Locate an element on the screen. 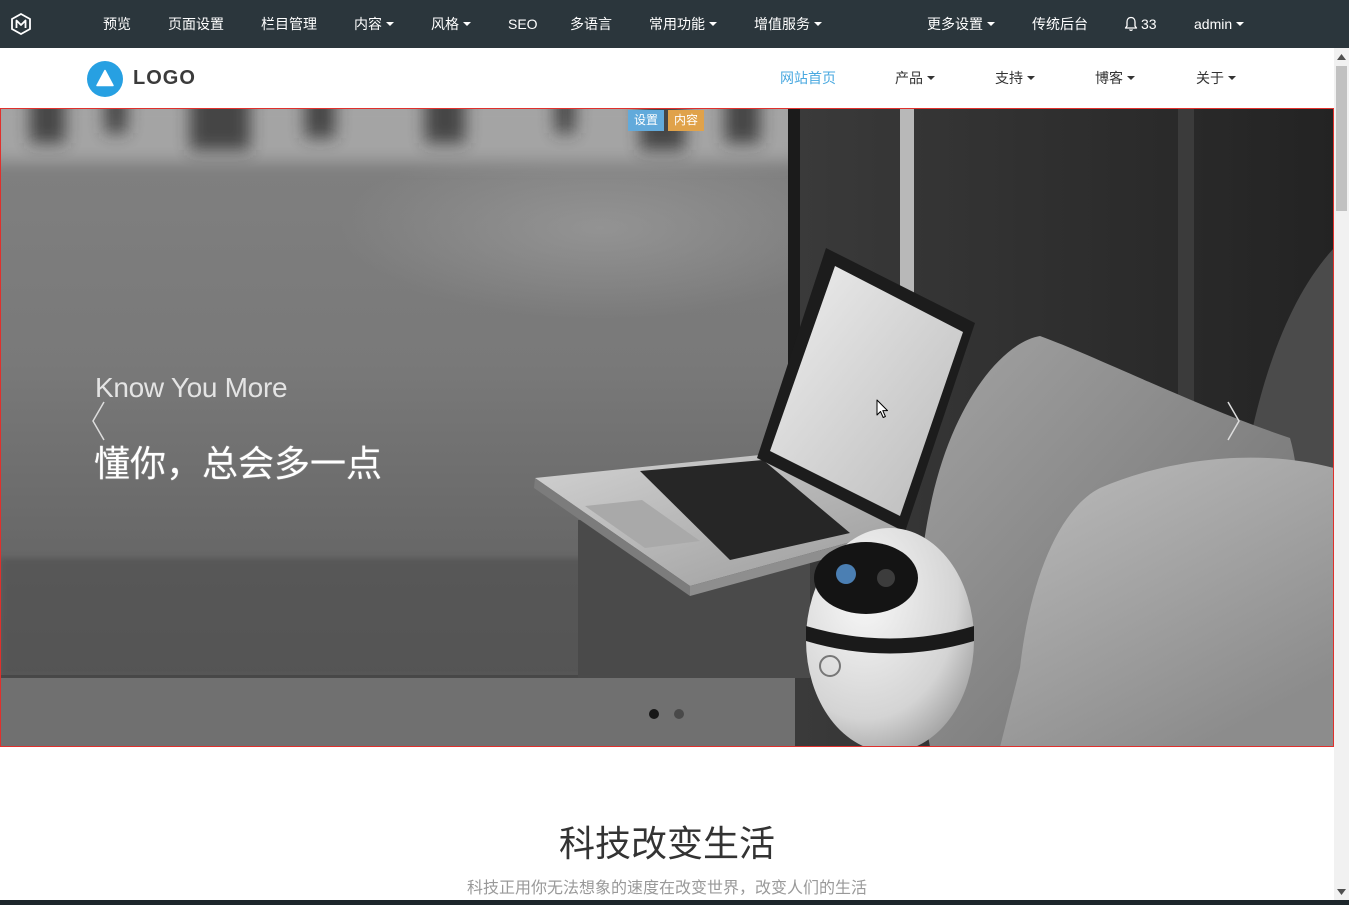 The height and width of the screenshot is (905, 1349). banner-settings-badge: 设置 is located at coordinates (646, 120).